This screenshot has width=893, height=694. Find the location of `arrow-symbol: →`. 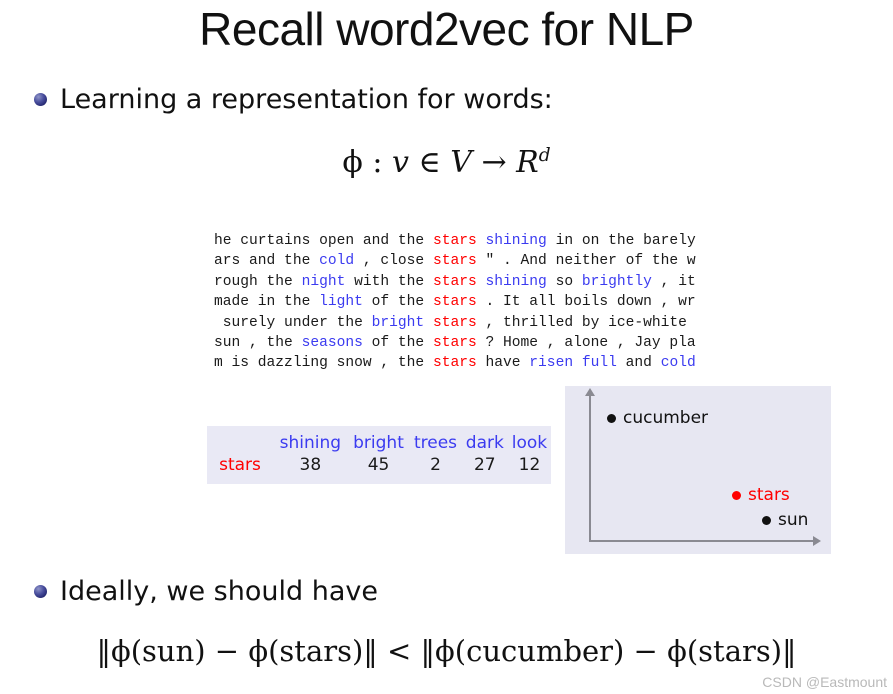

arrow-symbol: → is located at coordinates (494, 162).